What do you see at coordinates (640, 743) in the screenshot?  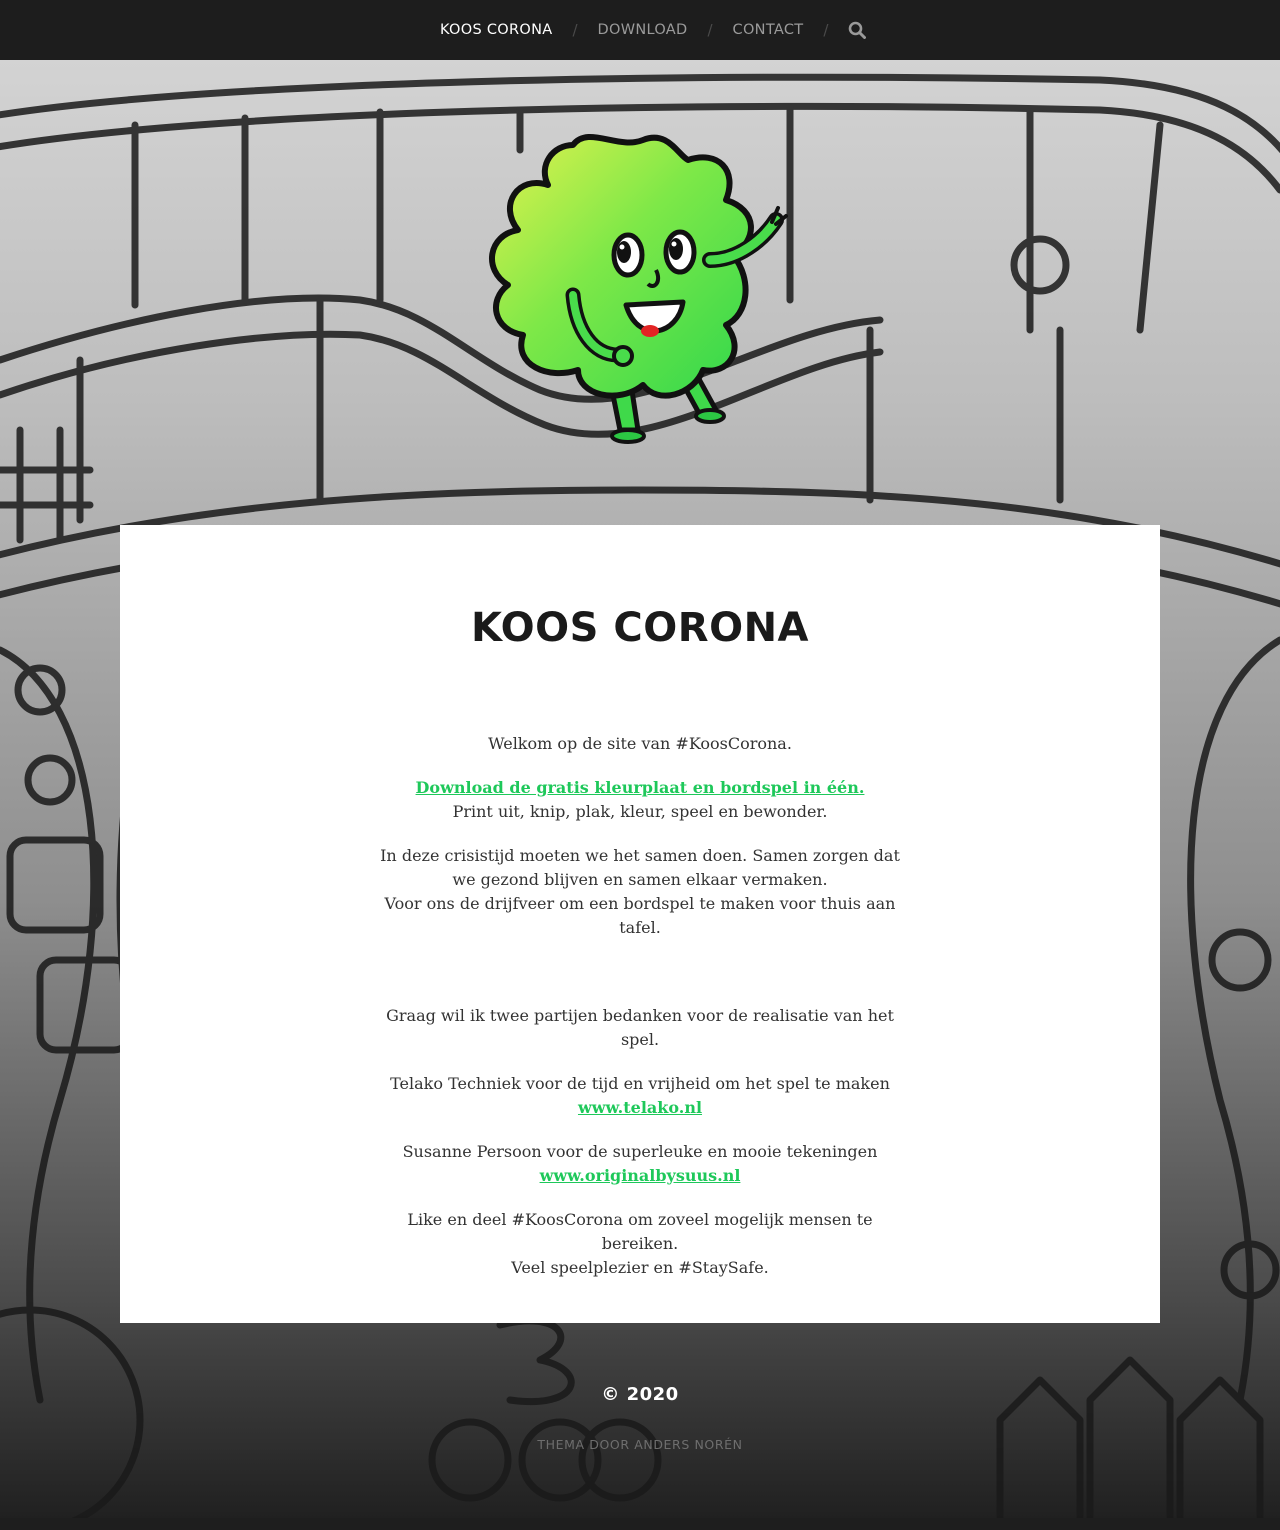 I see `welcome-text: Welkom op de site van #KoosCorona.` at bounding box center [640, 743].